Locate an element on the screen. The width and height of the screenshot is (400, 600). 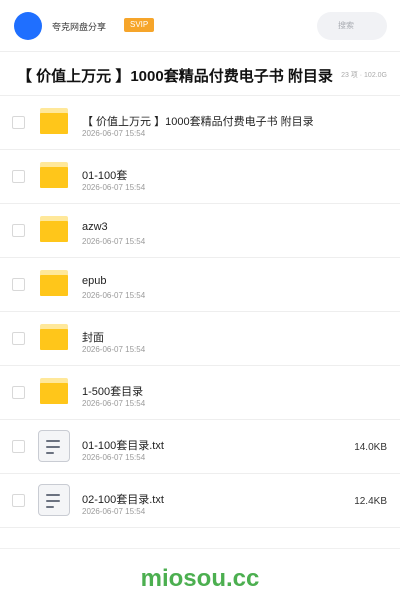
file-name: 封面 is located at coordinates (93, 337).